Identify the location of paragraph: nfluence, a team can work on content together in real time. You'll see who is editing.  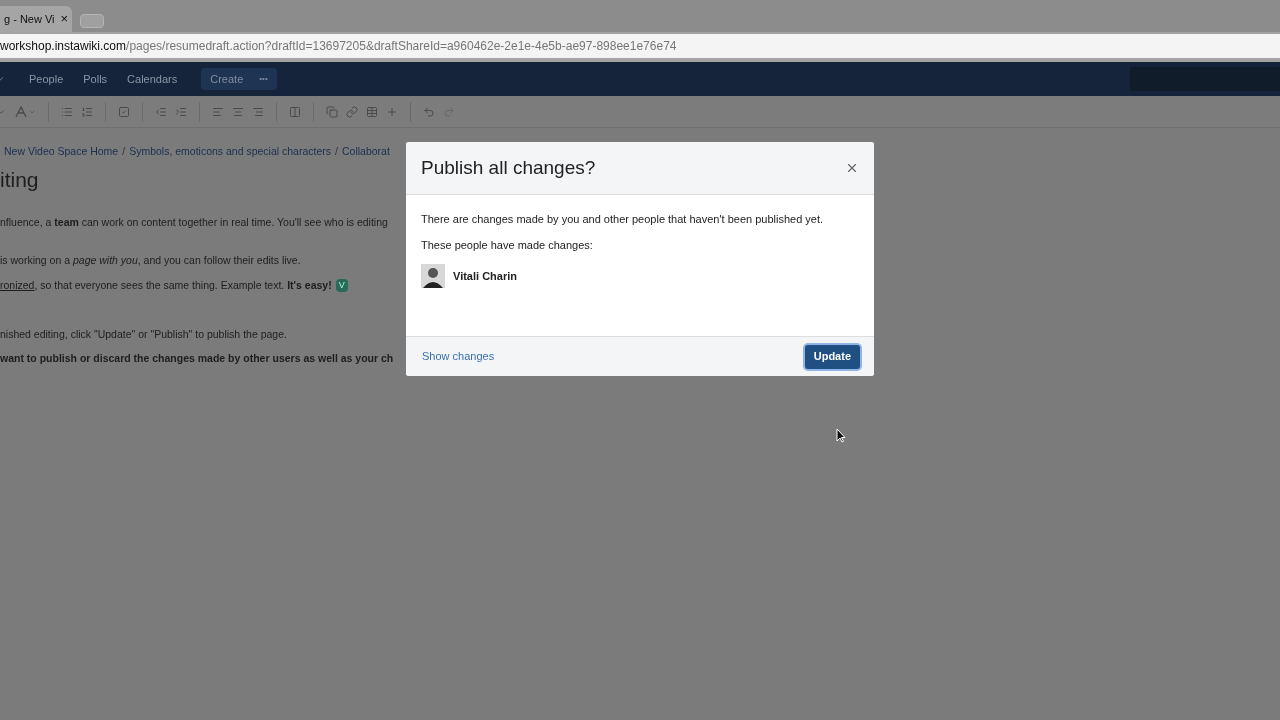
(194, 223).